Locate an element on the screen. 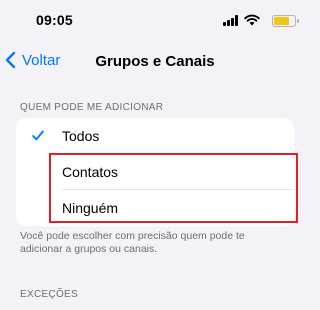 This screenshot has width=320, height=310. section-header-who-can-add: QUEM PODE ME ADICIONAR is located at coordinates (92, 107).